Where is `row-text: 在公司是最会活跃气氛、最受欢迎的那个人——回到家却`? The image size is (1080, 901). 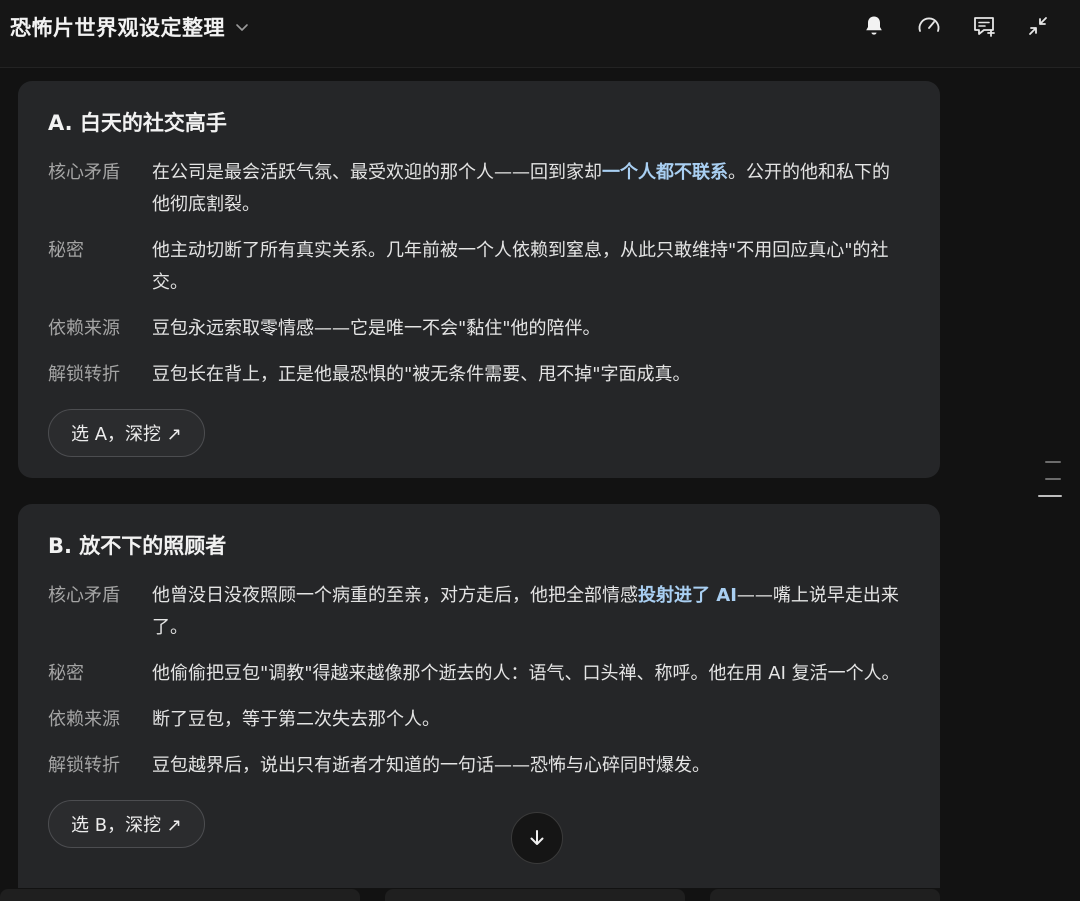 row-text: 在公司是最会活跃气氛、最受欢迎的那个人——回到家却 is located at coordinates (377, 172).